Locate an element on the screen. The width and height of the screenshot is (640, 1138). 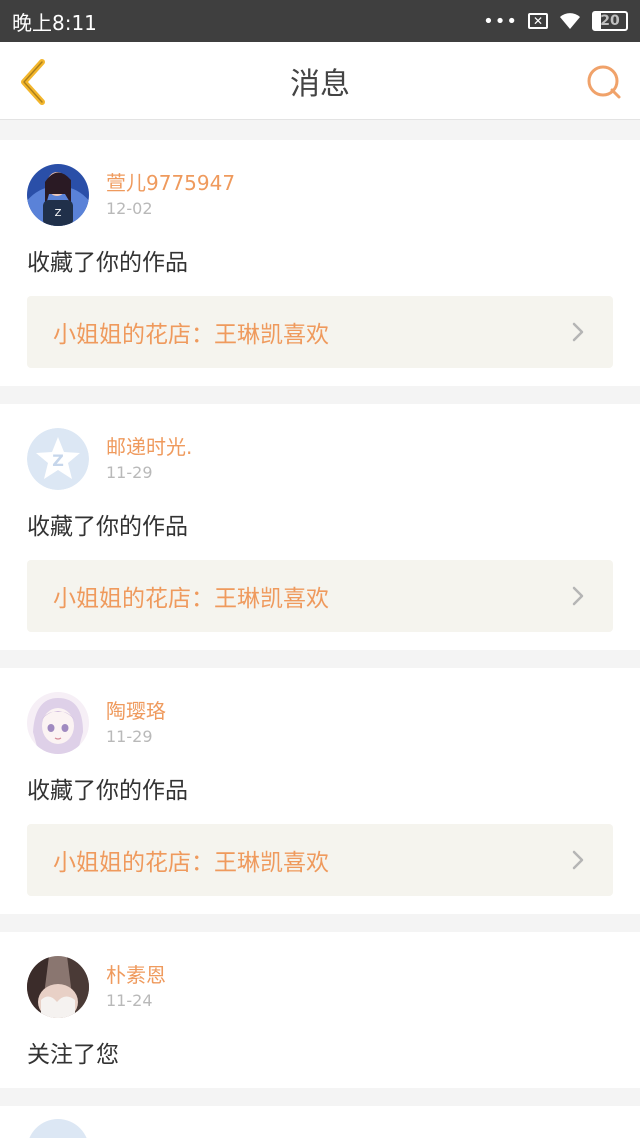
search-icon is located at coordinates (604, 82).